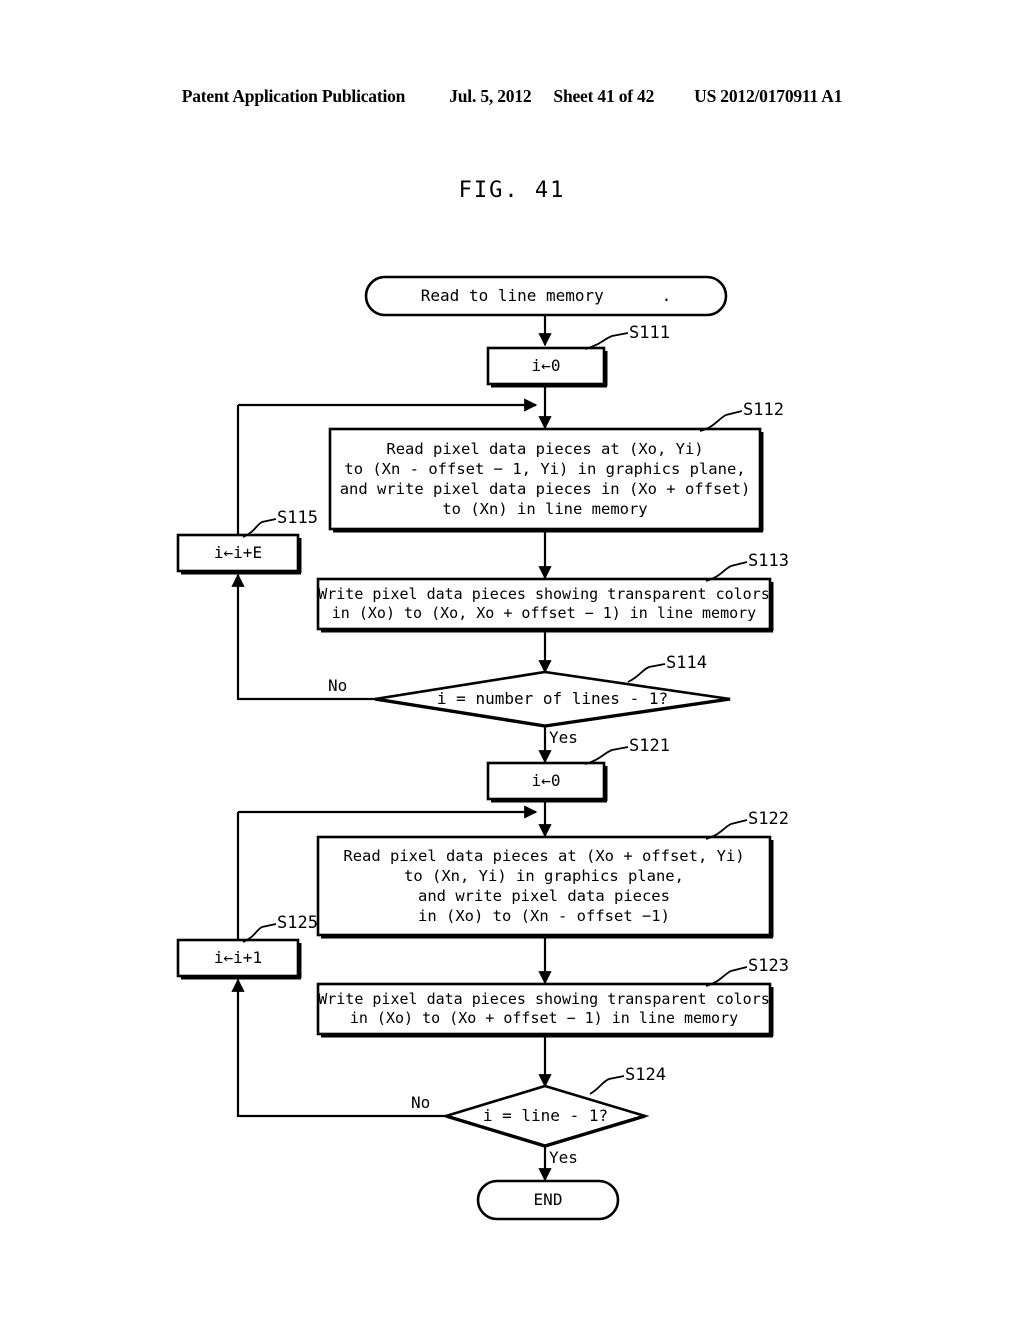 The image size is (1024, 1320). I want to click on s114-no-label: No, so click(338, 685).